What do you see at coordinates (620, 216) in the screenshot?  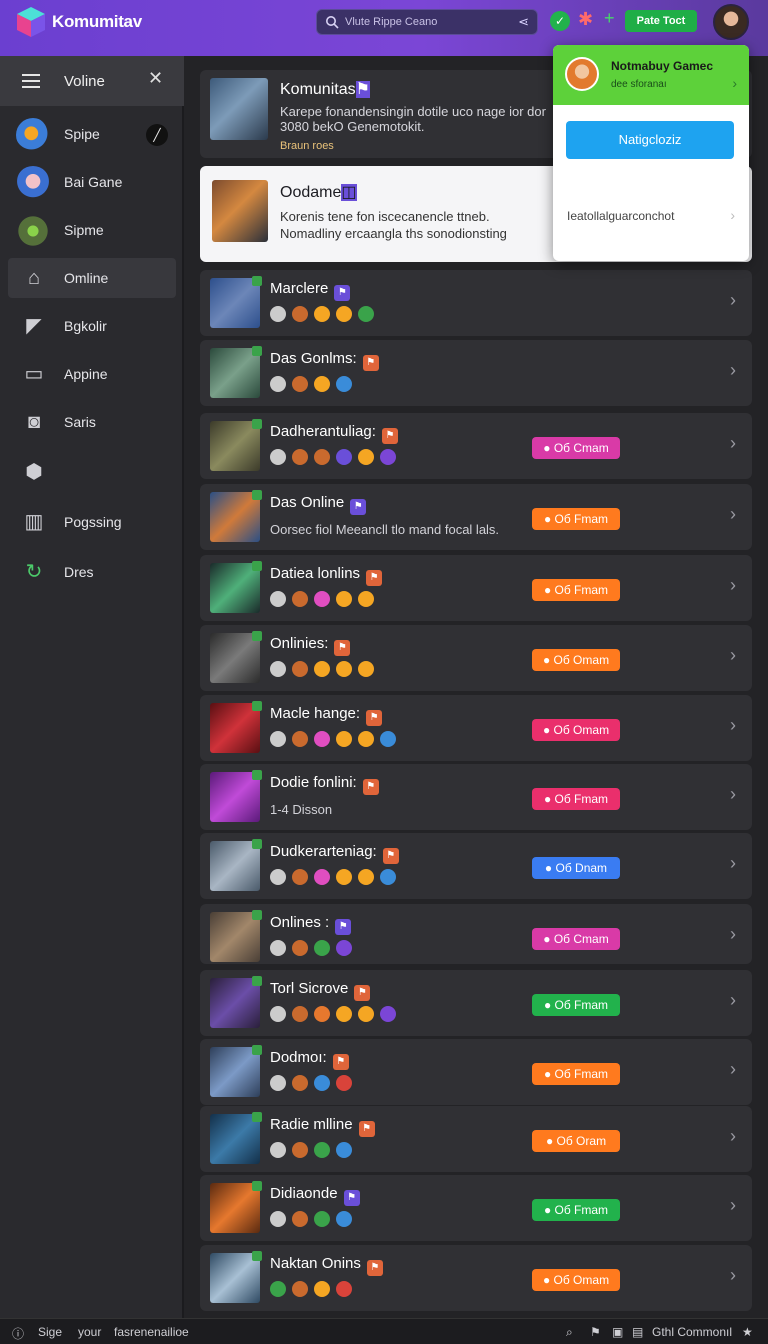 I see `popover-link: Ieatollalguarconchot` at bounding box center [620, 216].